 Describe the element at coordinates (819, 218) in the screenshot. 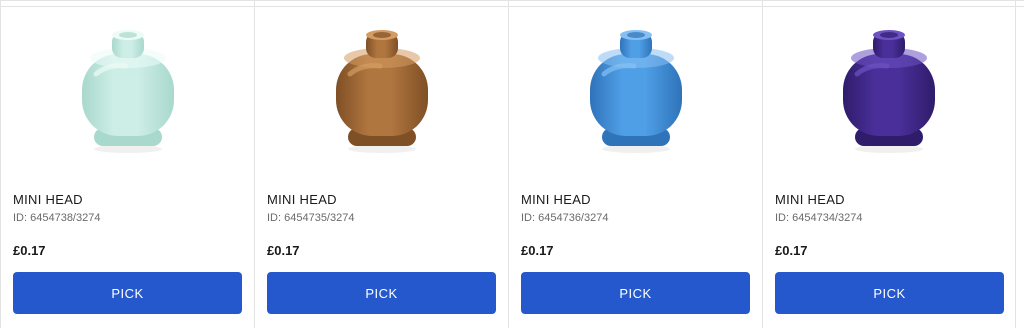

I see `product-id: ID: 6454734/3274` at that location.